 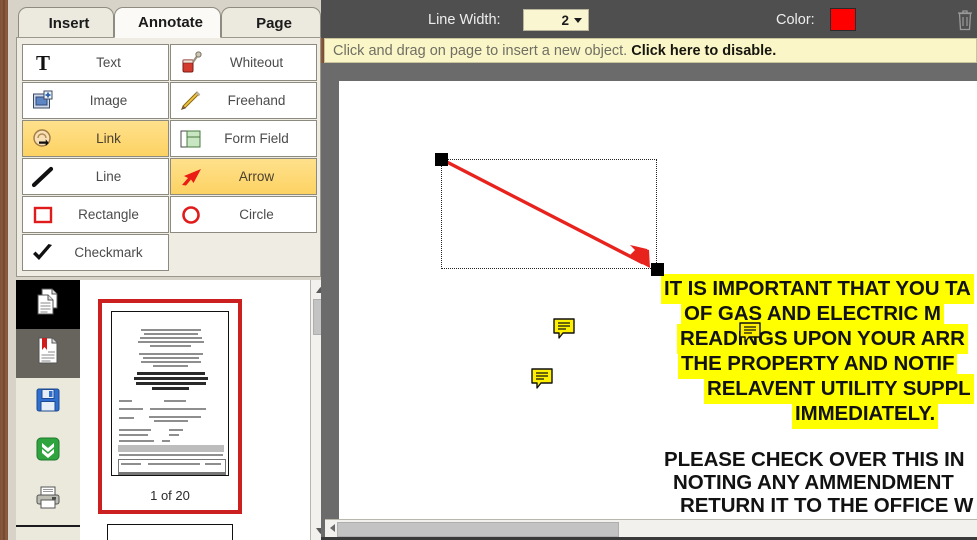 What do you see at coordinates (817, 289) in the screenshot?
I see `doc-highlight-line-1: IT IS IMPORTANT THAT YOU TA` at bounding box center [817, 289].